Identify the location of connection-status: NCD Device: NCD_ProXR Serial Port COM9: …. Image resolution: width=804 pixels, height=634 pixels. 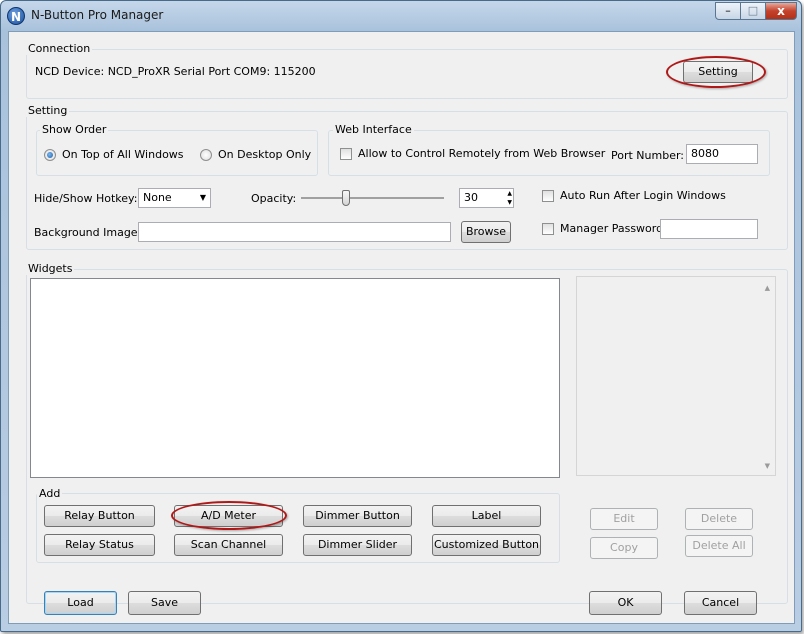
(175, 71).